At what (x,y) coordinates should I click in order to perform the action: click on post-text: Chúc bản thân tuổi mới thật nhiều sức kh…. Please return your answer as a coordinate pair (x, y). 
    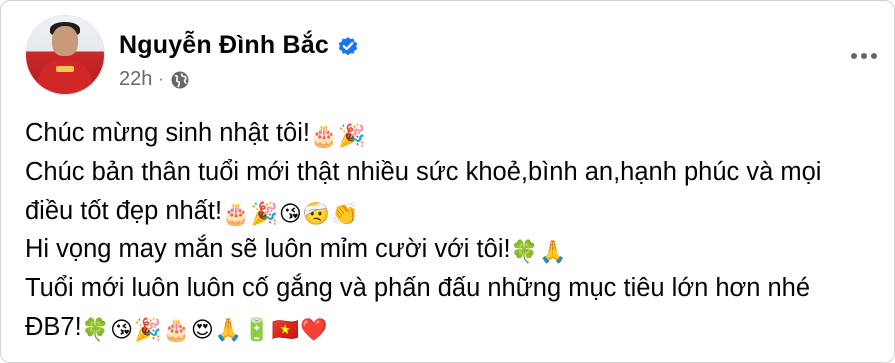
    Looking at the image, I should click on (423, 171).